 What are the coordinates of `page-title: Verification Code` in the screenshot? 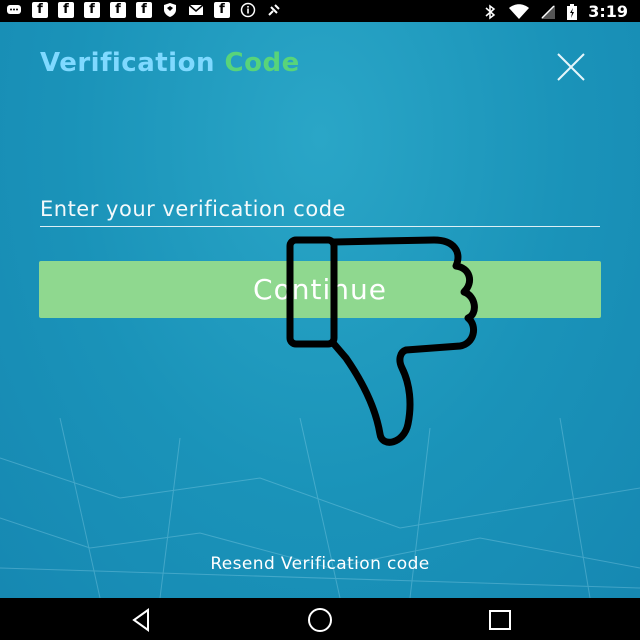 It's located at (170, 63).